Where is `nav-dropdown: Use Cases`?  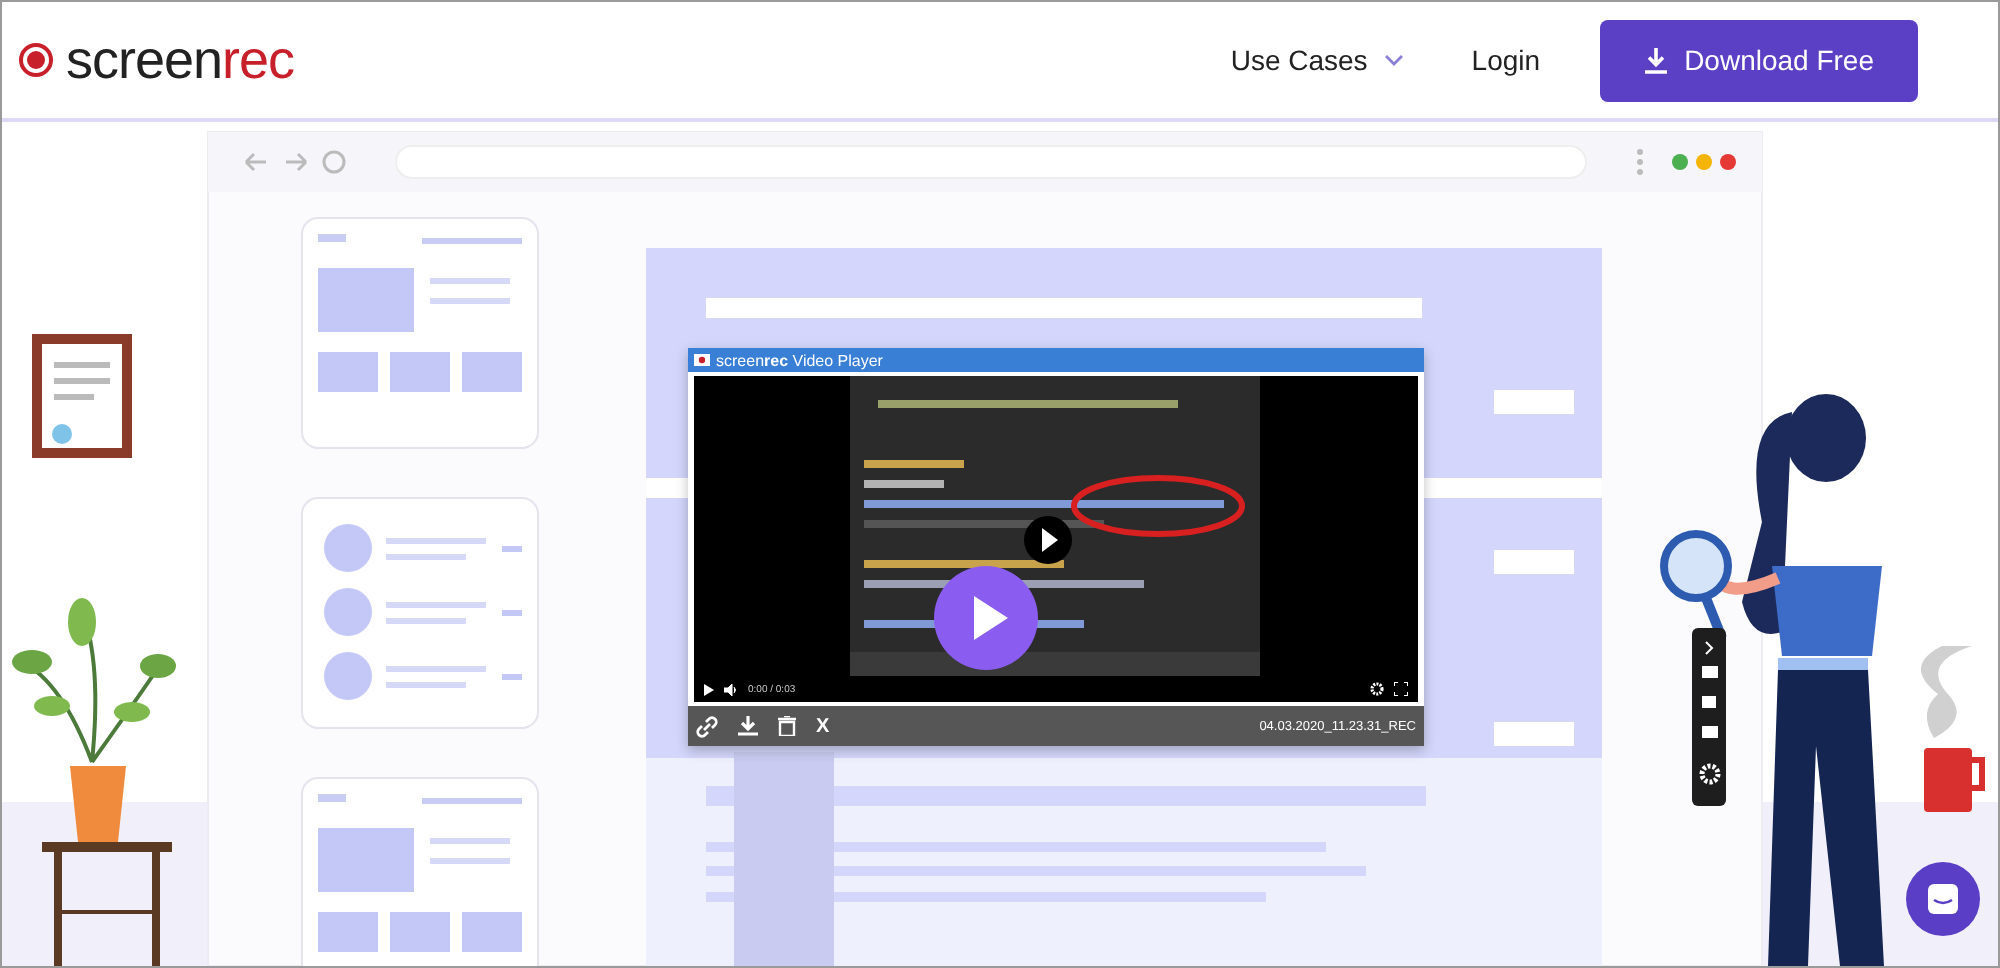
nav-dropdown: Use Cases is located at coordinates (1317, 60).